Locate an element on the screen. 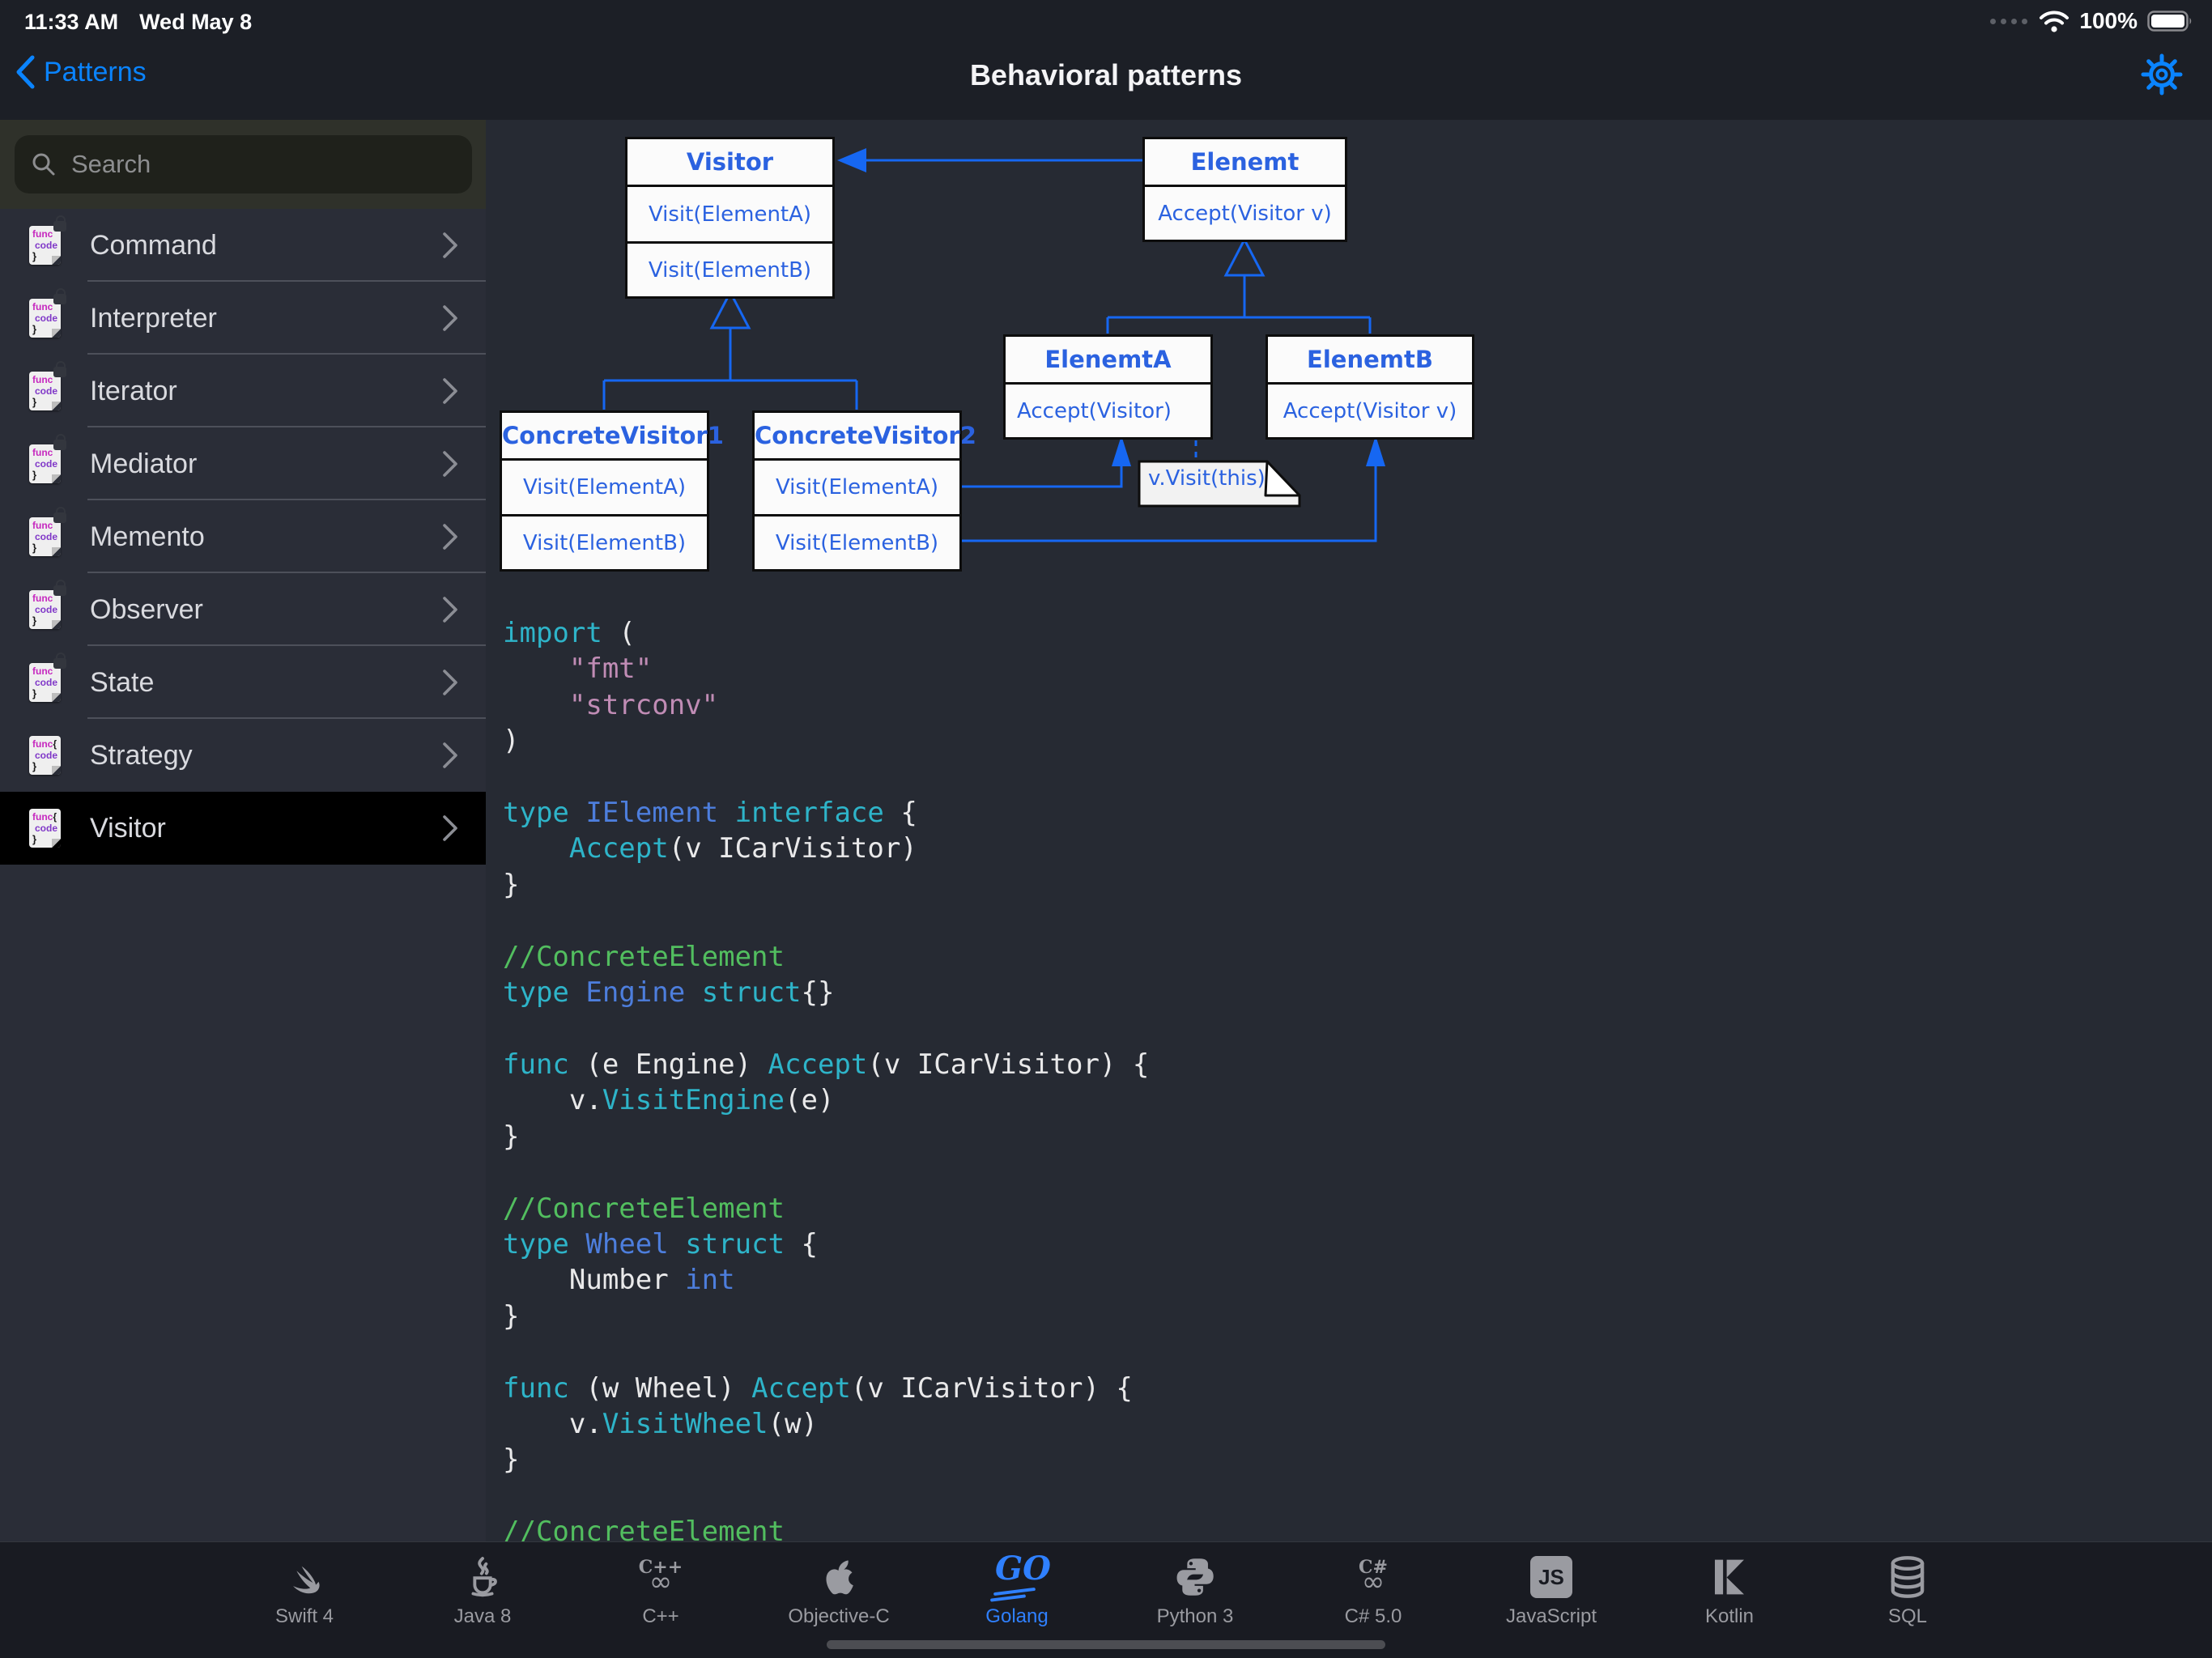 The image size is (2212, 1658). sidebar-item-iterator: func code} Iterator is located at coordinates (243, 391).